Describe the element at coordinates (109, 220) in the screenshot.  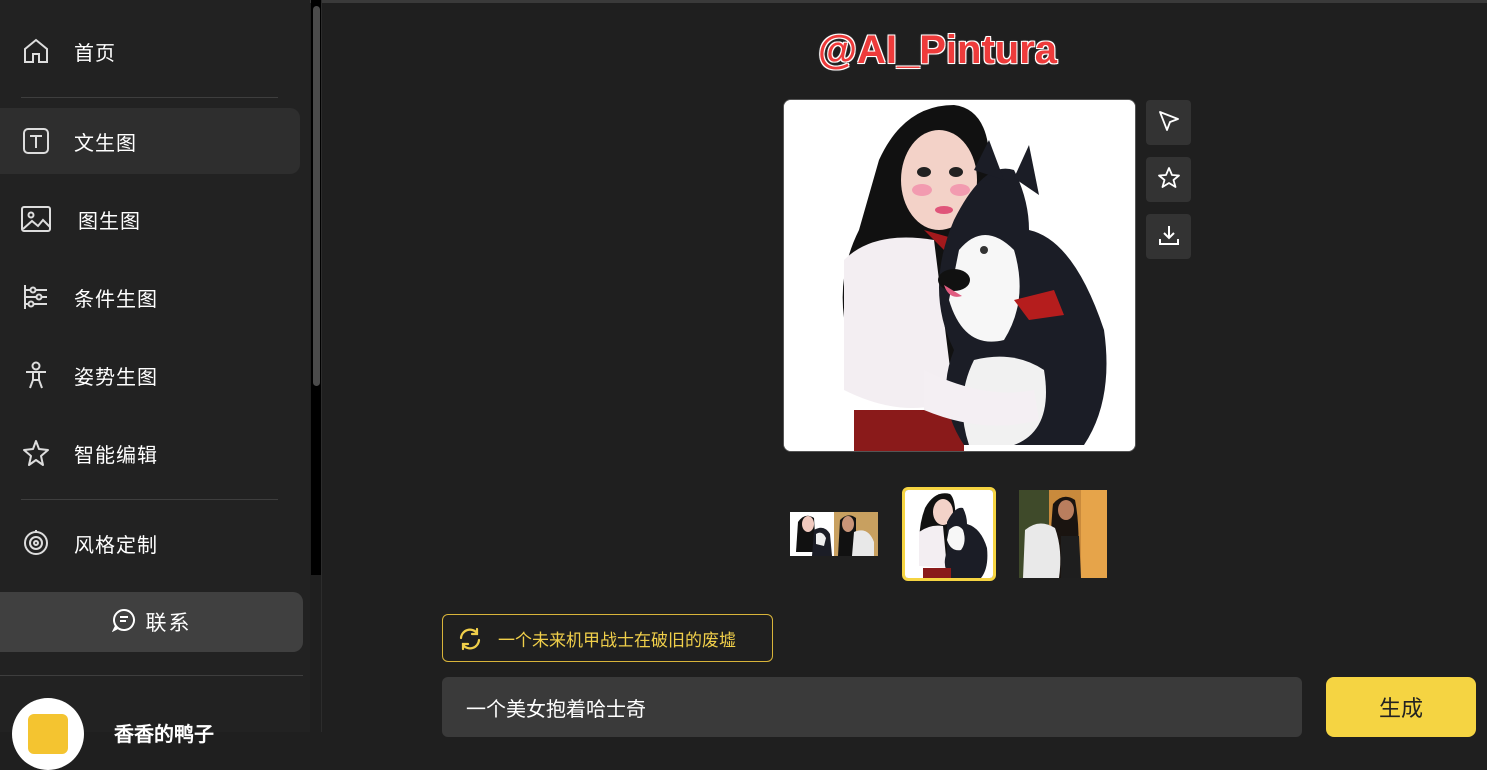
I see `sidebar-item-label: 图生图` at that location.